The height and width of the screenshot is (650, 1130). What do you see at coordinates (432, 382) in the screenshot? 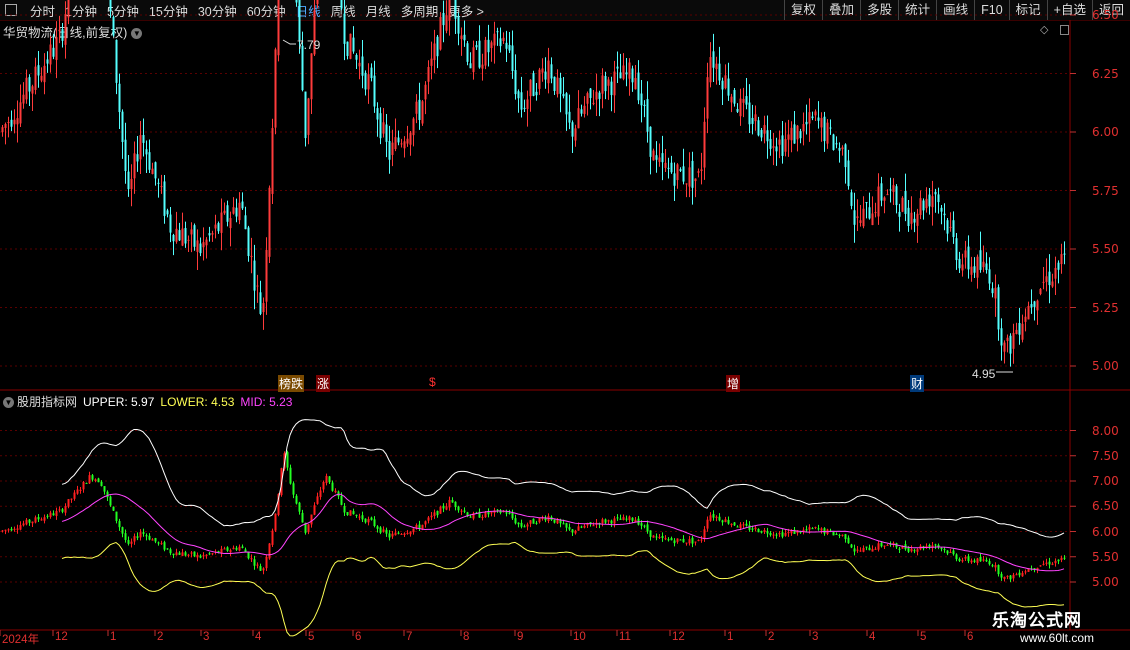
I see `event-dollar: $` at bounding box center [432, 382].